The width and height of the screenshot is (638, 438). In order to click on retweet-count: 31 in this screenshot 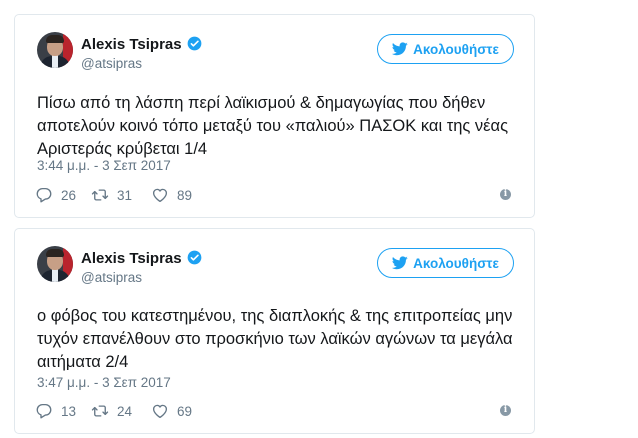, I will do `click(125, 195)`.